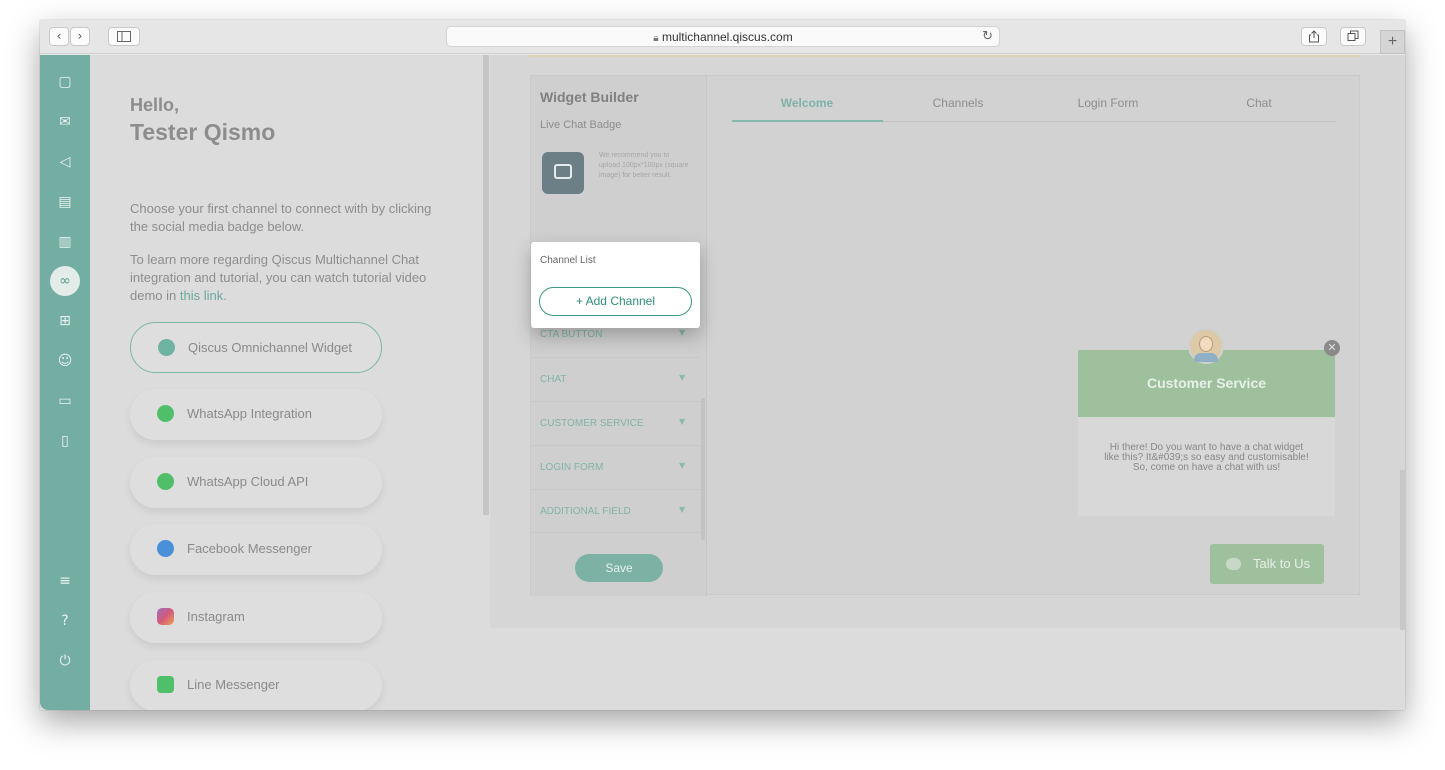 The image size is (1445, 770). What do you see at coordinates (65, 202) in the screenshot?
I see `id-card-icon: ▤` at bounding box center [65, 202].